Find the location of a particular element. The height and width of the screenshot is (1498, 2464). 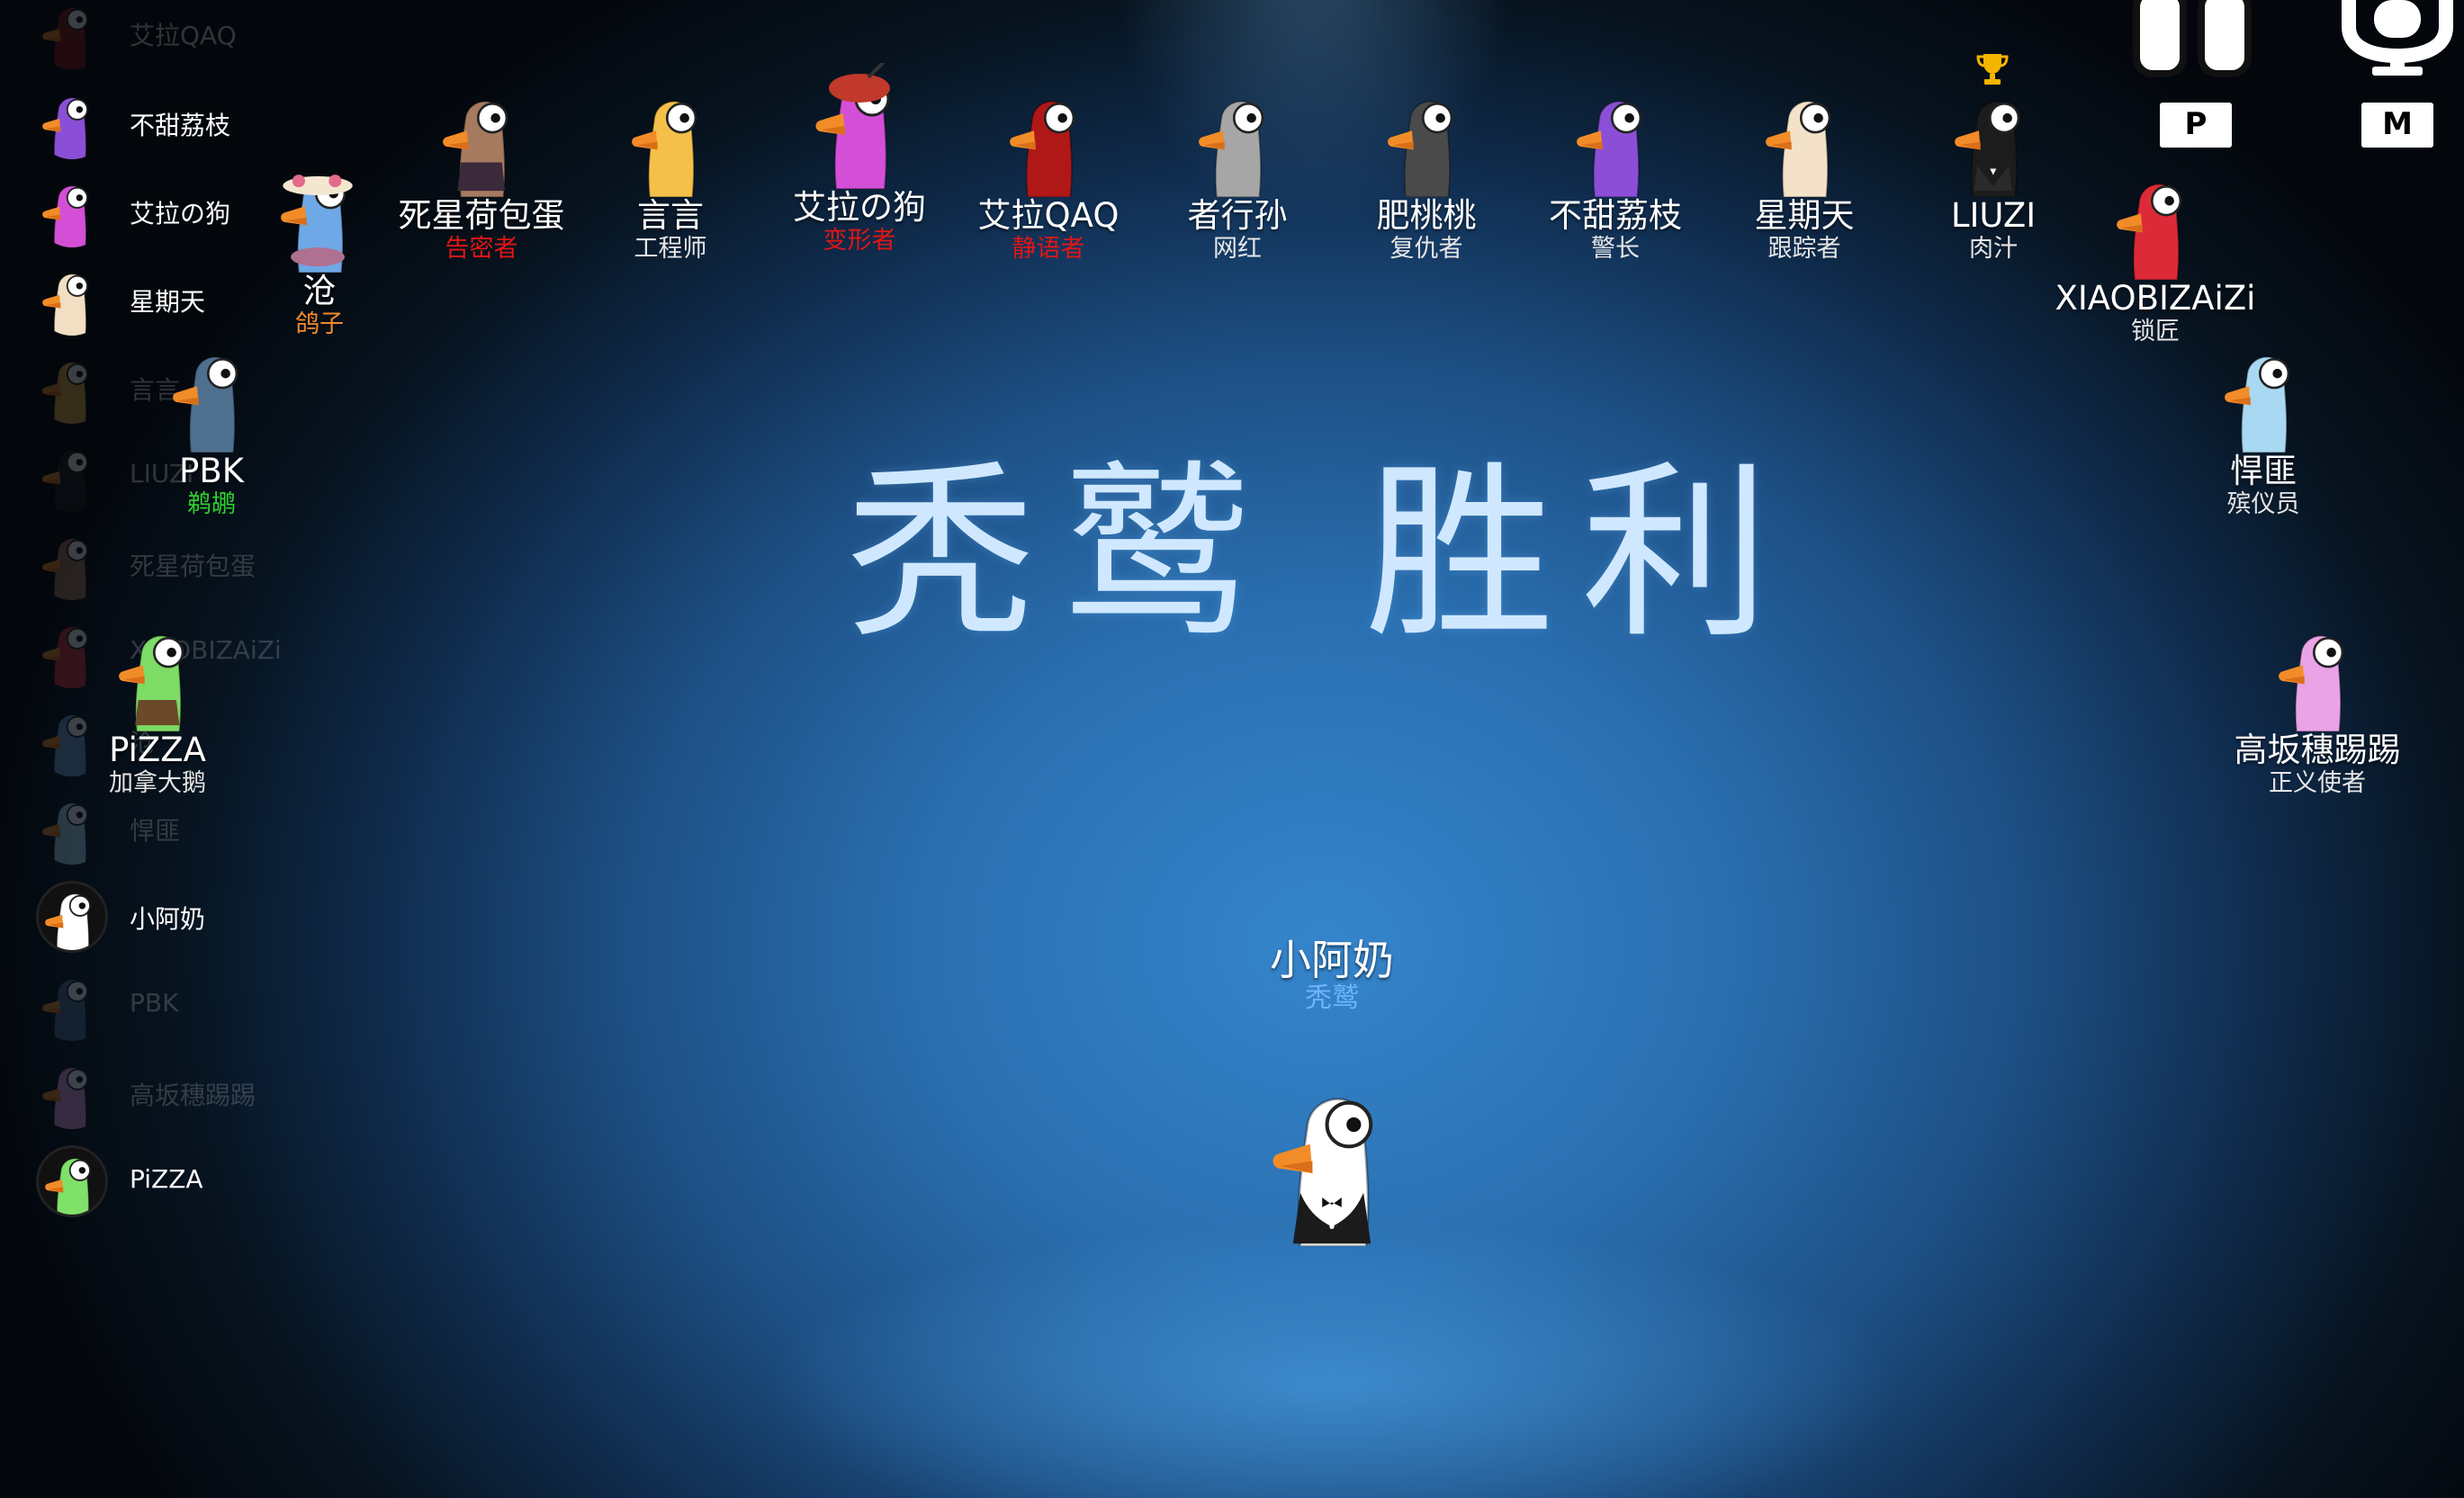

sidebar-player-row: 悍匪 is located at coordinates (169, 828).